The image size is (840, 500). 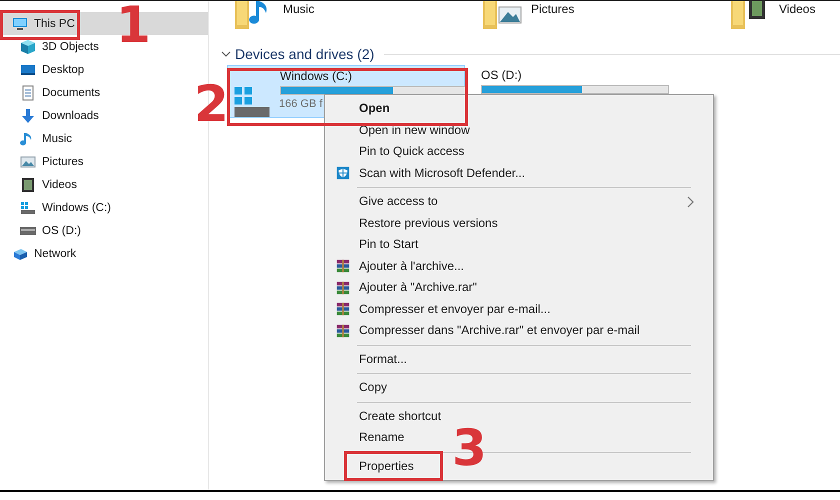 What do you see at coordinates (104, 138) in the screenshot?
I see `sidebar-item: Music` at bounding box center [104, 138].